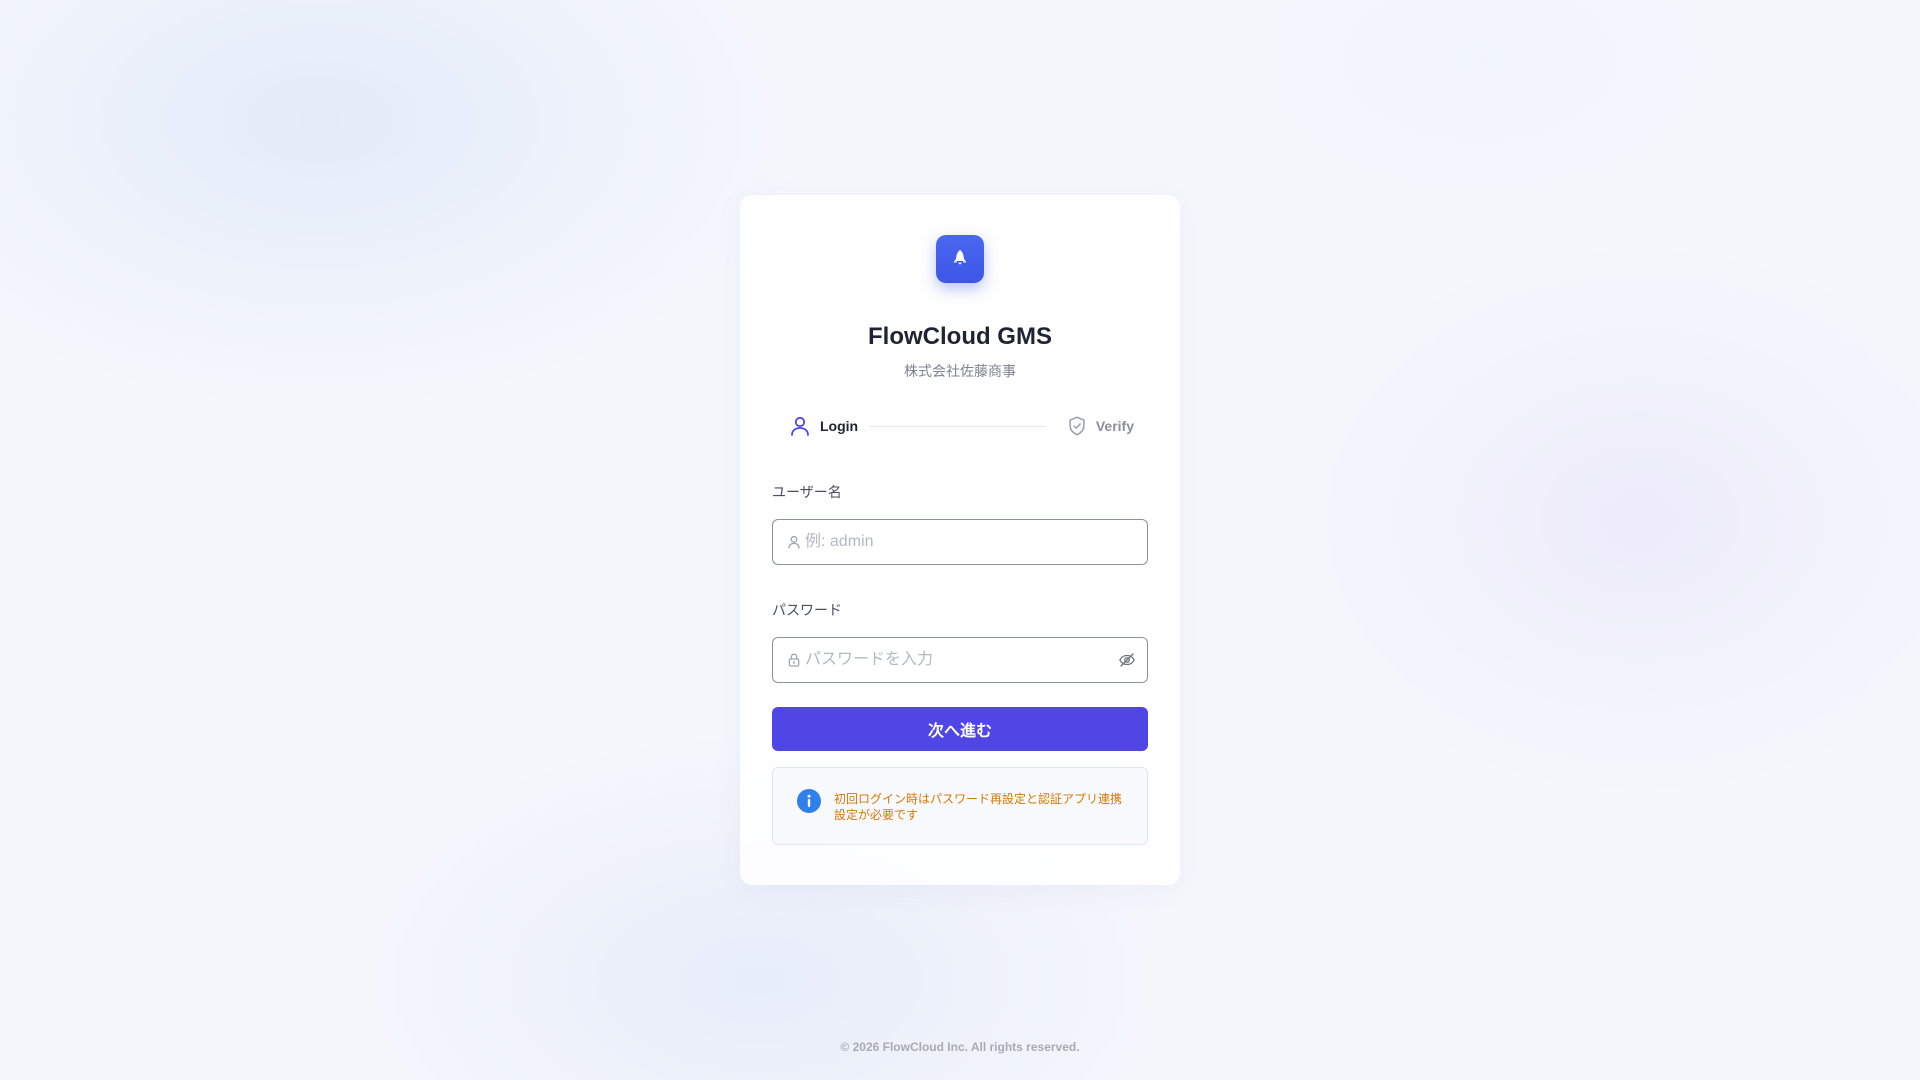  I want to click on username-label: ユーザー名, so click(807, 492).